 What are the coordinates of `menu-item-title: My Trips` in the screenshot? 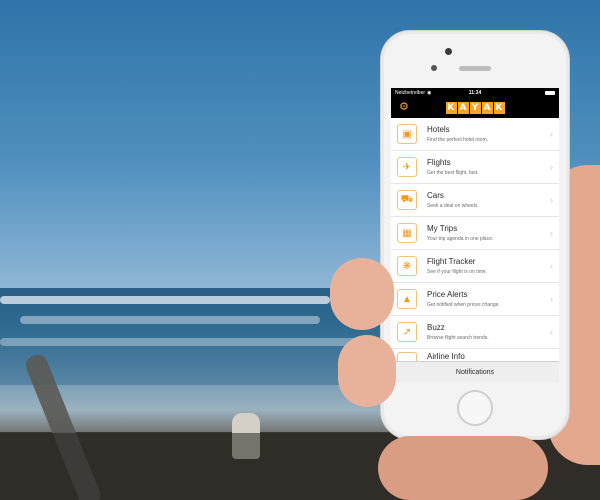 It's located at (442, 228).